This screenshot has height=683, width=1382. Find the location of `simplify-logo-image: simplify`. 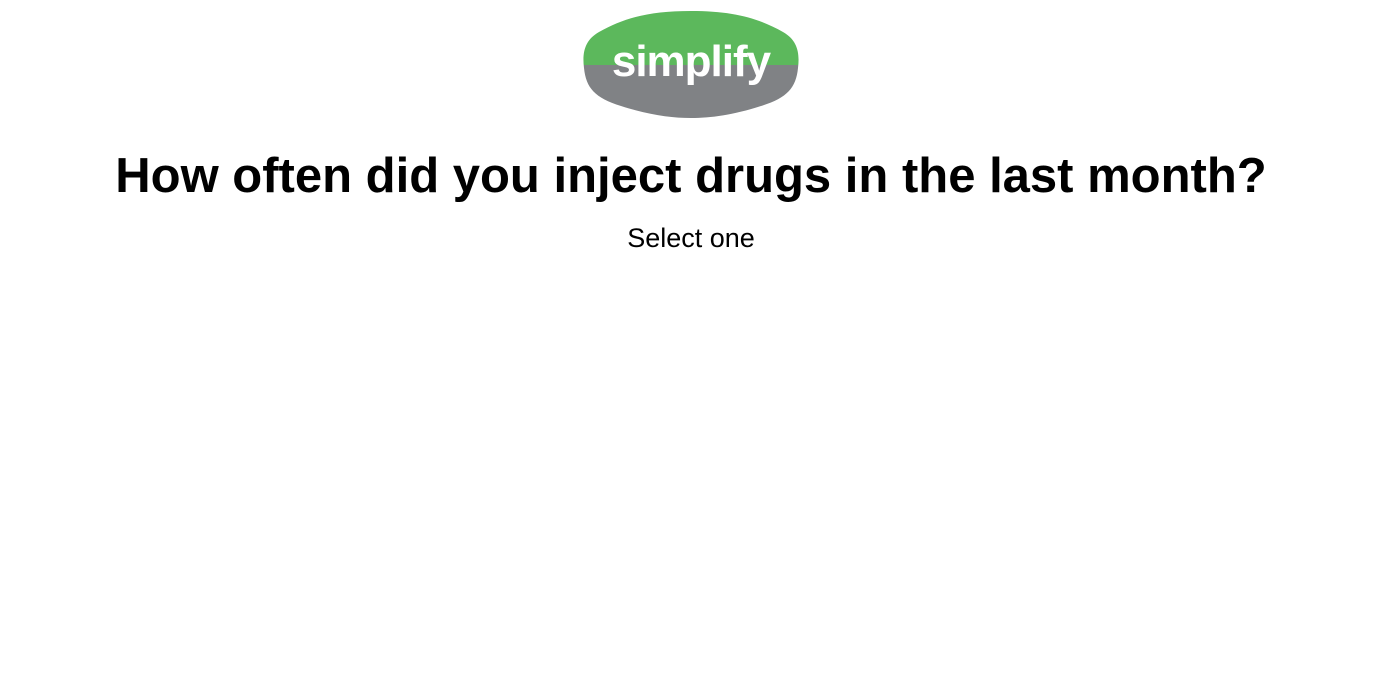

simplify-logo-image: simplify is located at coordinates (691, 64).